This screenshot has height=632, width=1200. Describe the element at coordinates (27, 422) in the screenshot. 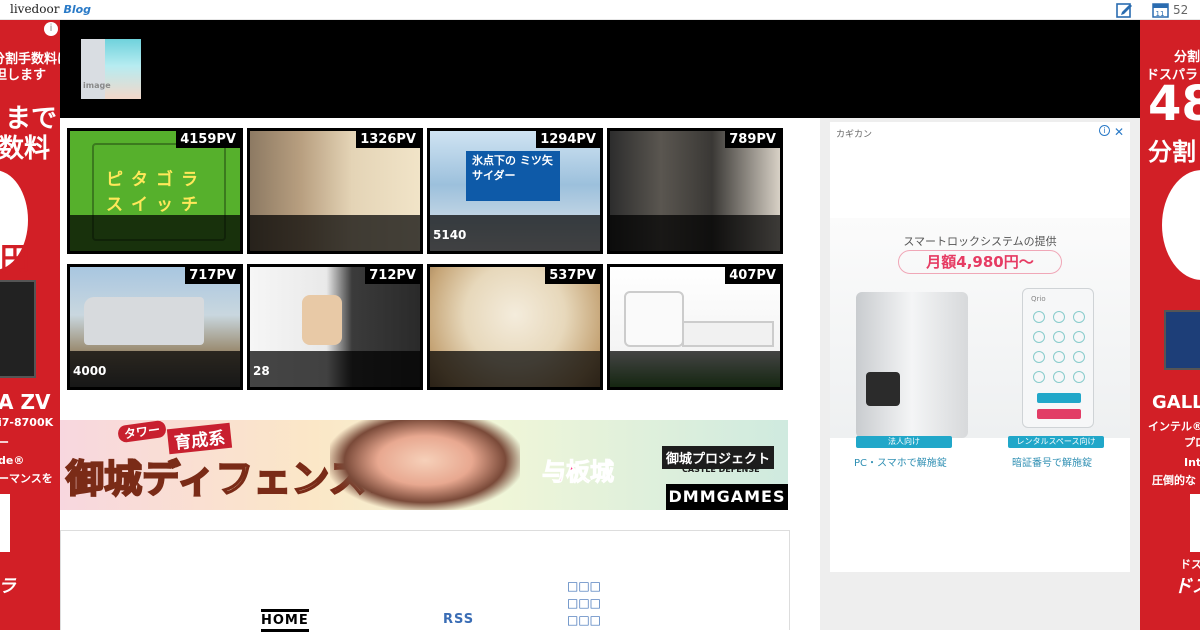

I see `left-ad-line: i7-8700K` at that location.